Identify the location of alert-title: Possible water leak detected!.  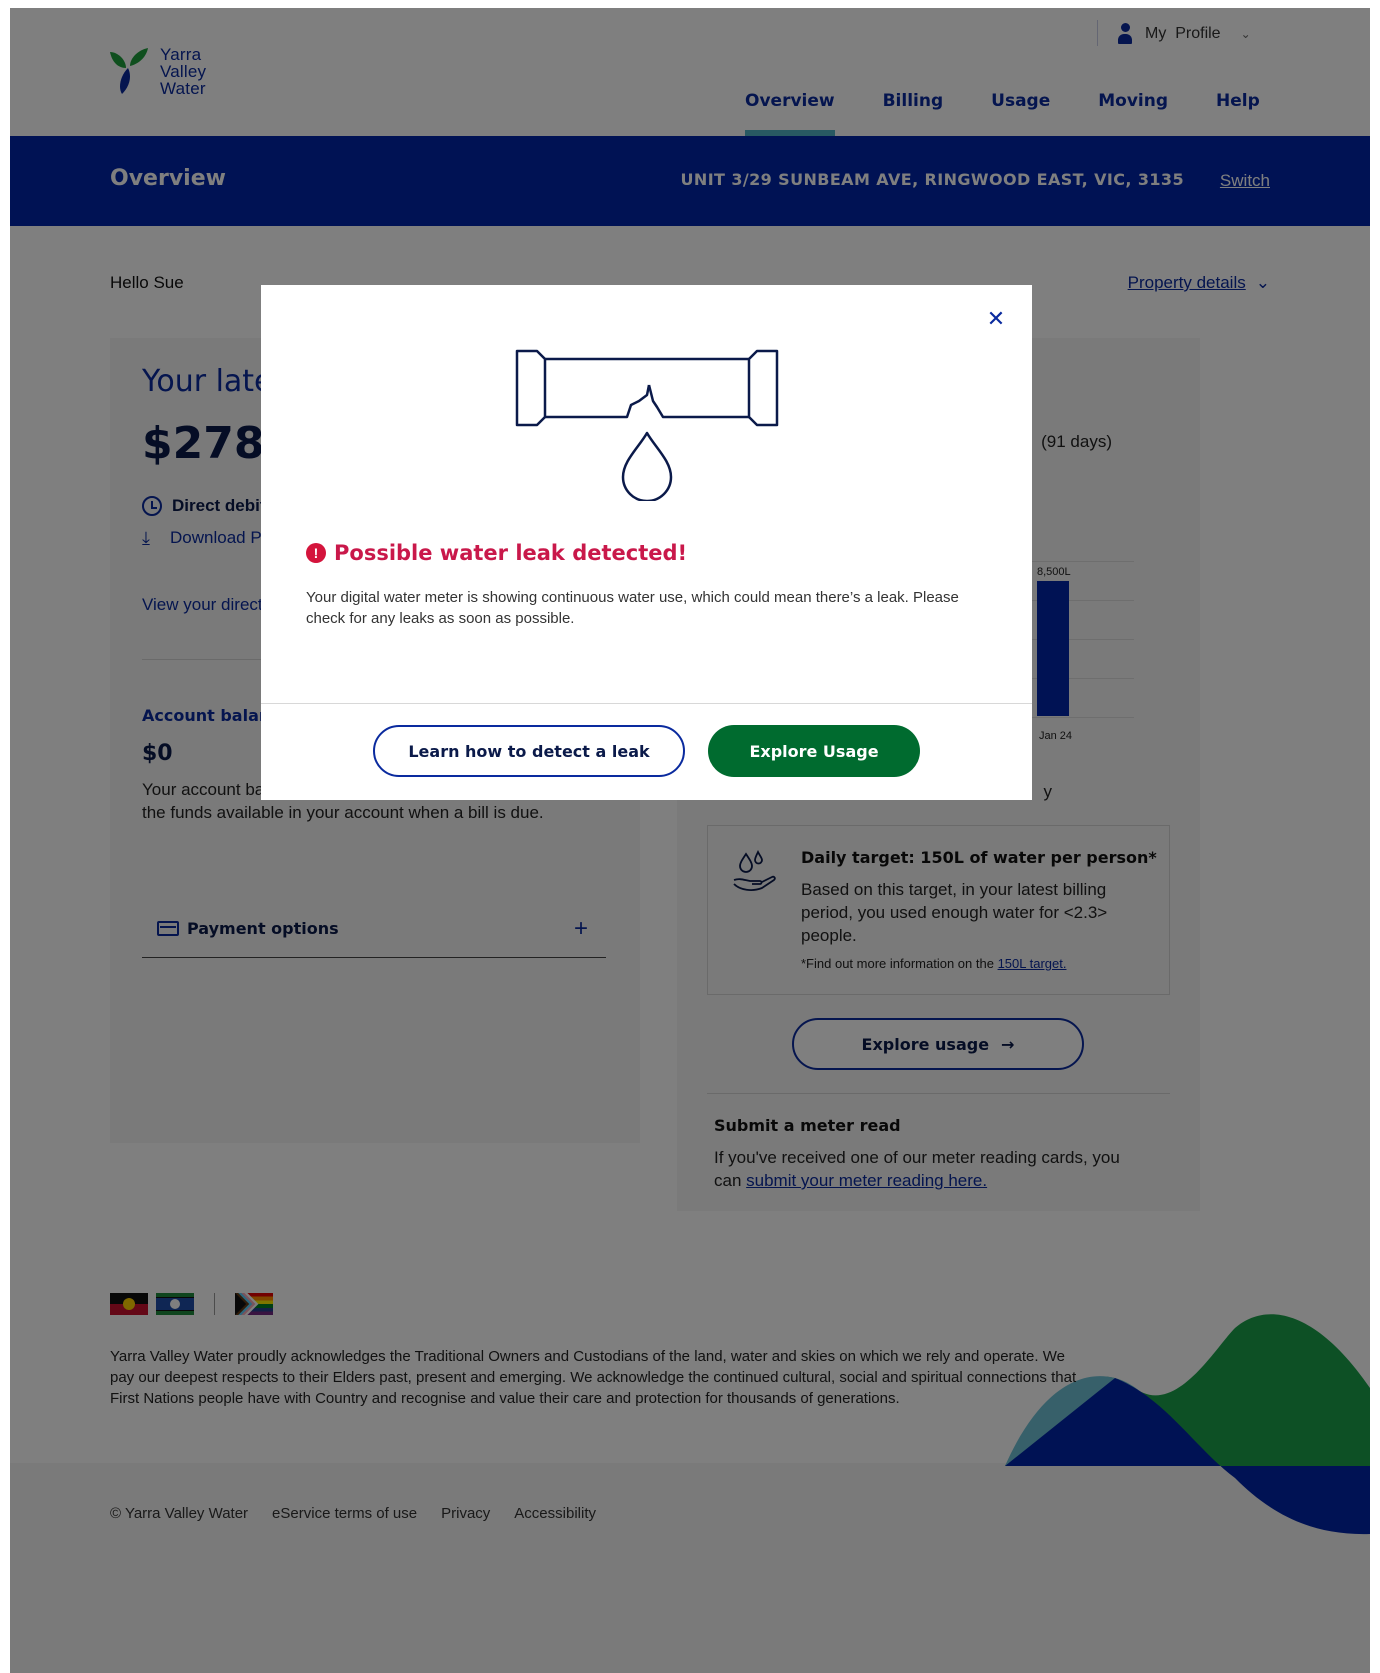
(511, 553).